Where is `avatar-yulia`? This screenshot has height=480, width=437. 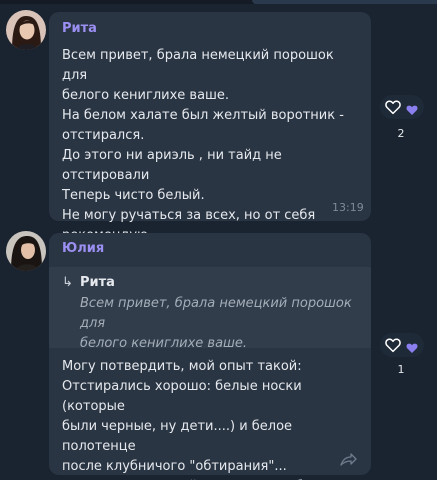
avatar-yulia is located at coordinates (26, 251).